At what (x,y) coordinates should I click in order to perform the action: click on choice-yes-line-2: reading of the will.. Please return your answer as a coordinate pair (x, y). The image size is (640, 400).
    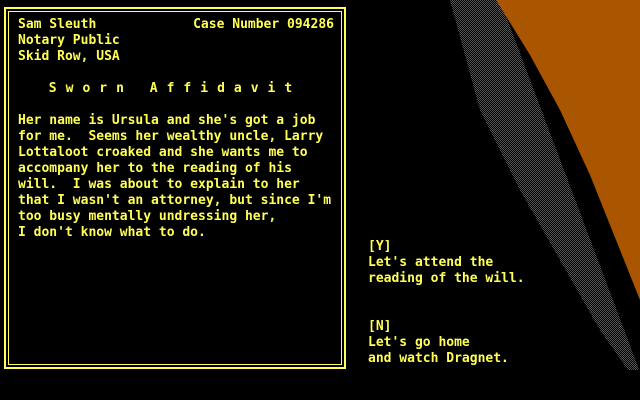
    Looking at the image, I should click on (446, 278).